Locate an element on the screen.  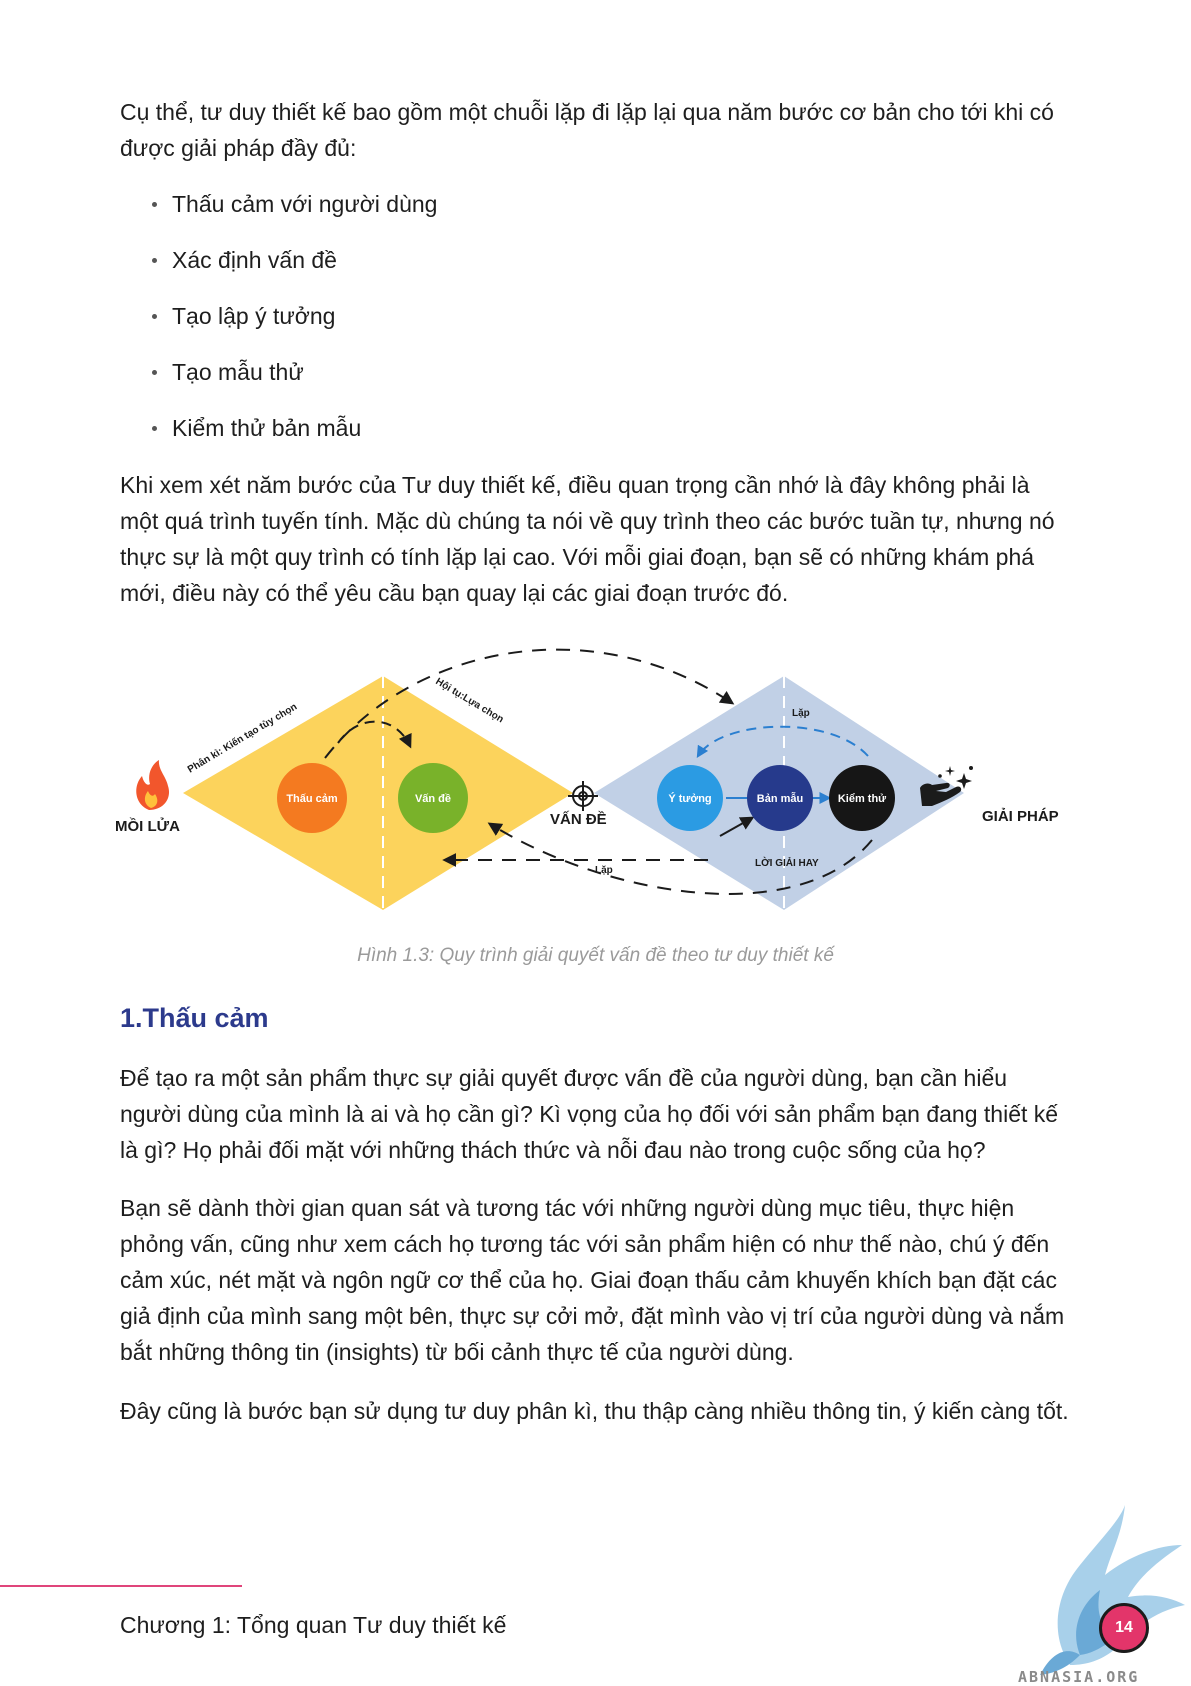
chapter-footer: Chương 1: Tổng quan Tư duy thiết kế is located at coordinates (313, 1625).